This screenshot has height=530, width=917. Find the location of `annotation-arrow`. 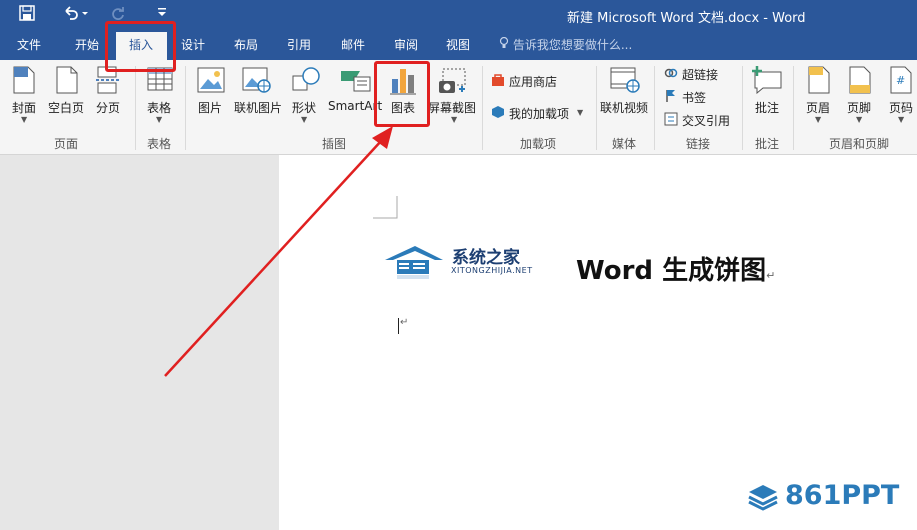

annotation-arrow is located at coordinates (278, 251).